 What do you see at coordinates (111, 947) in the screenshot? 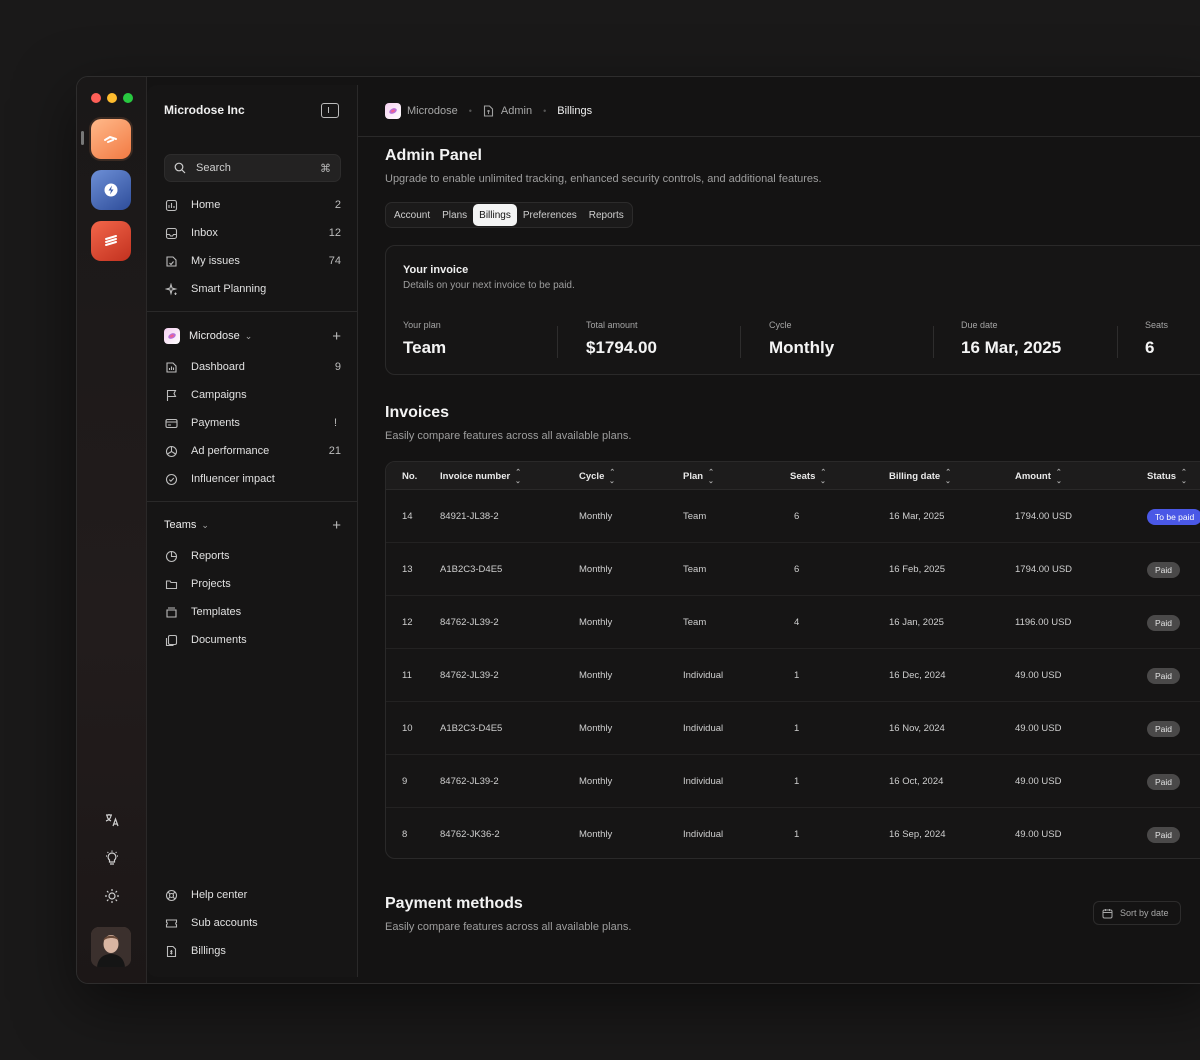
I see `user-avatar` at bounding box center [111, 947].